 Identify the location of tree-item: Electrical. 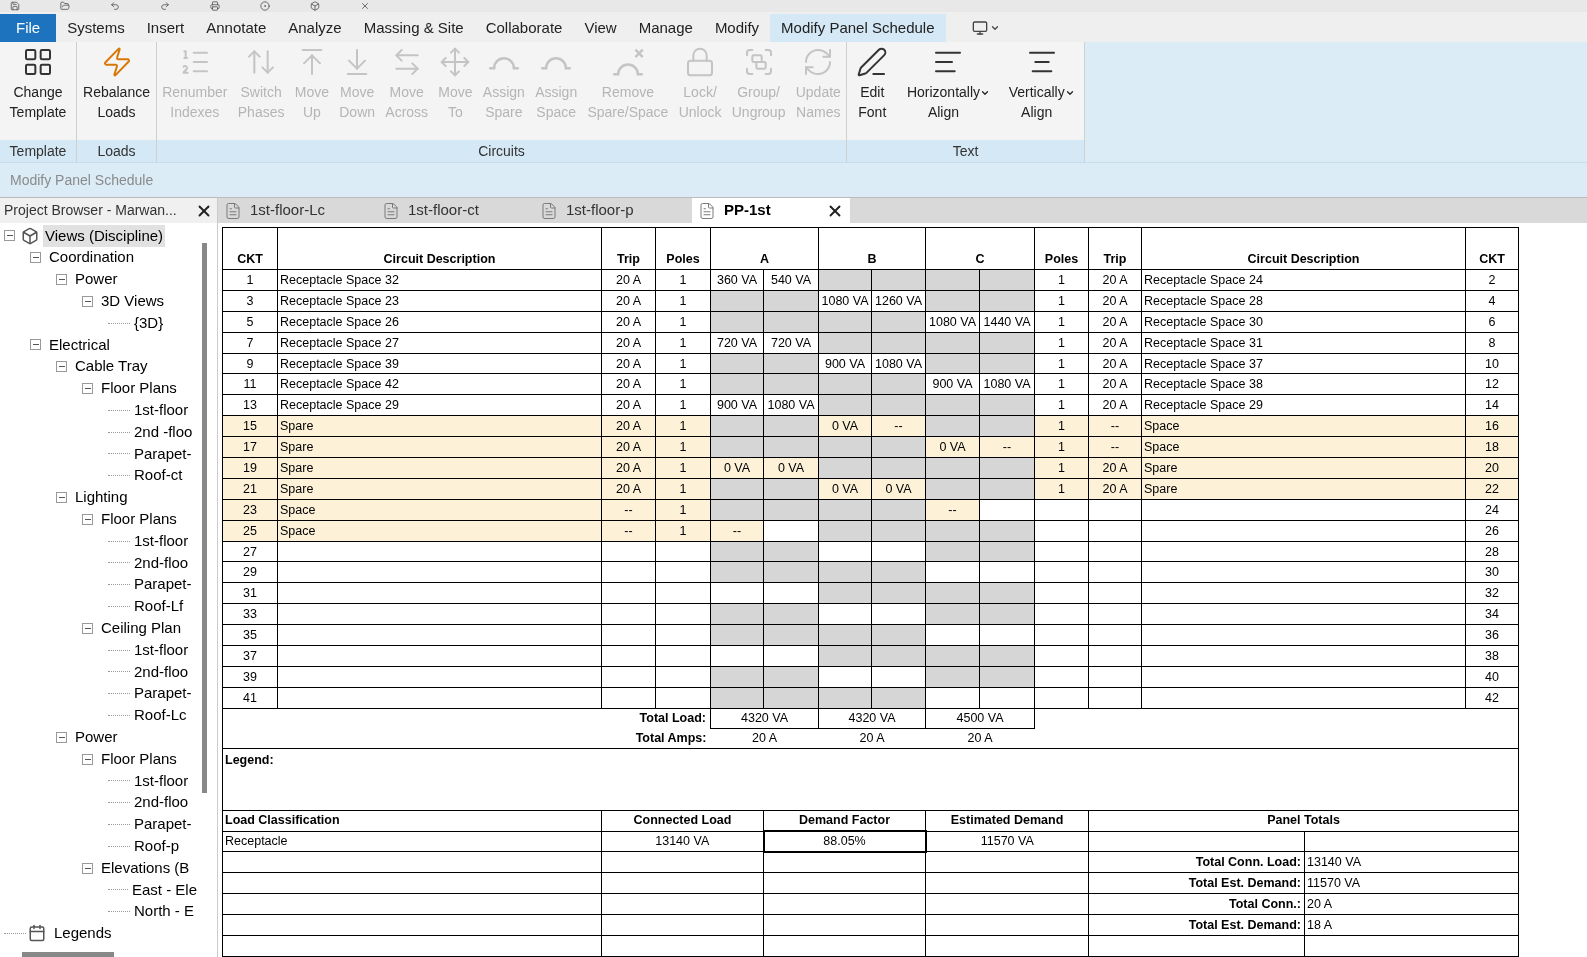
(79, 345).